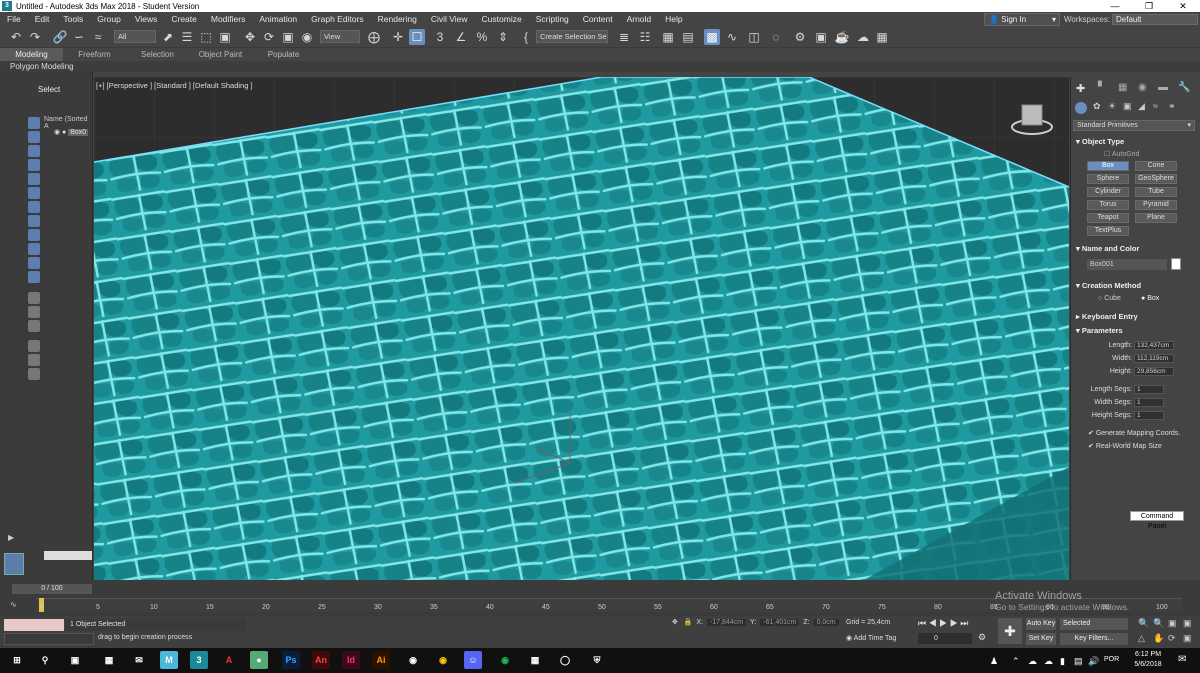  What do you see at coordinates (14, 19) in the screenshot?
I see `menu-file: File` at bounding box center [14, 19].